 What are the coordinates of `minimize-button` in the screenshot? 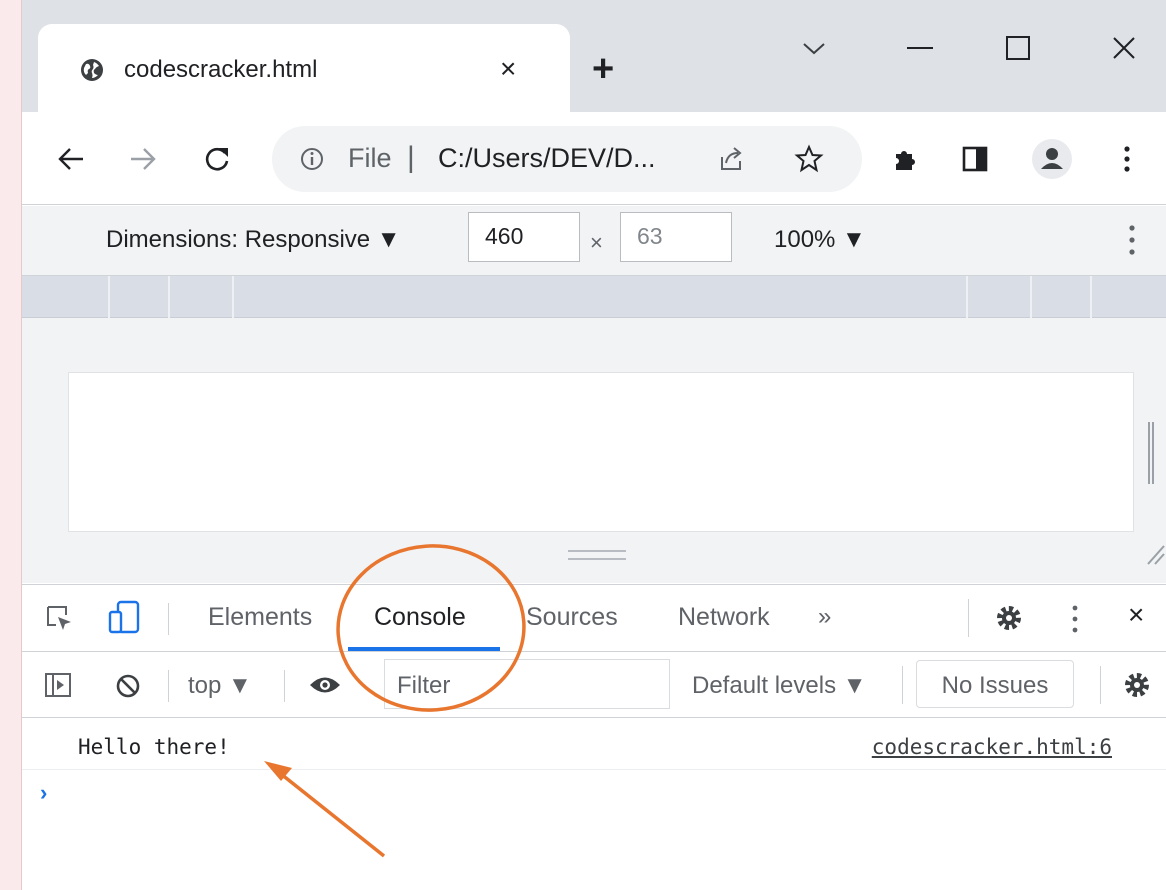 It's located at (920, 48).